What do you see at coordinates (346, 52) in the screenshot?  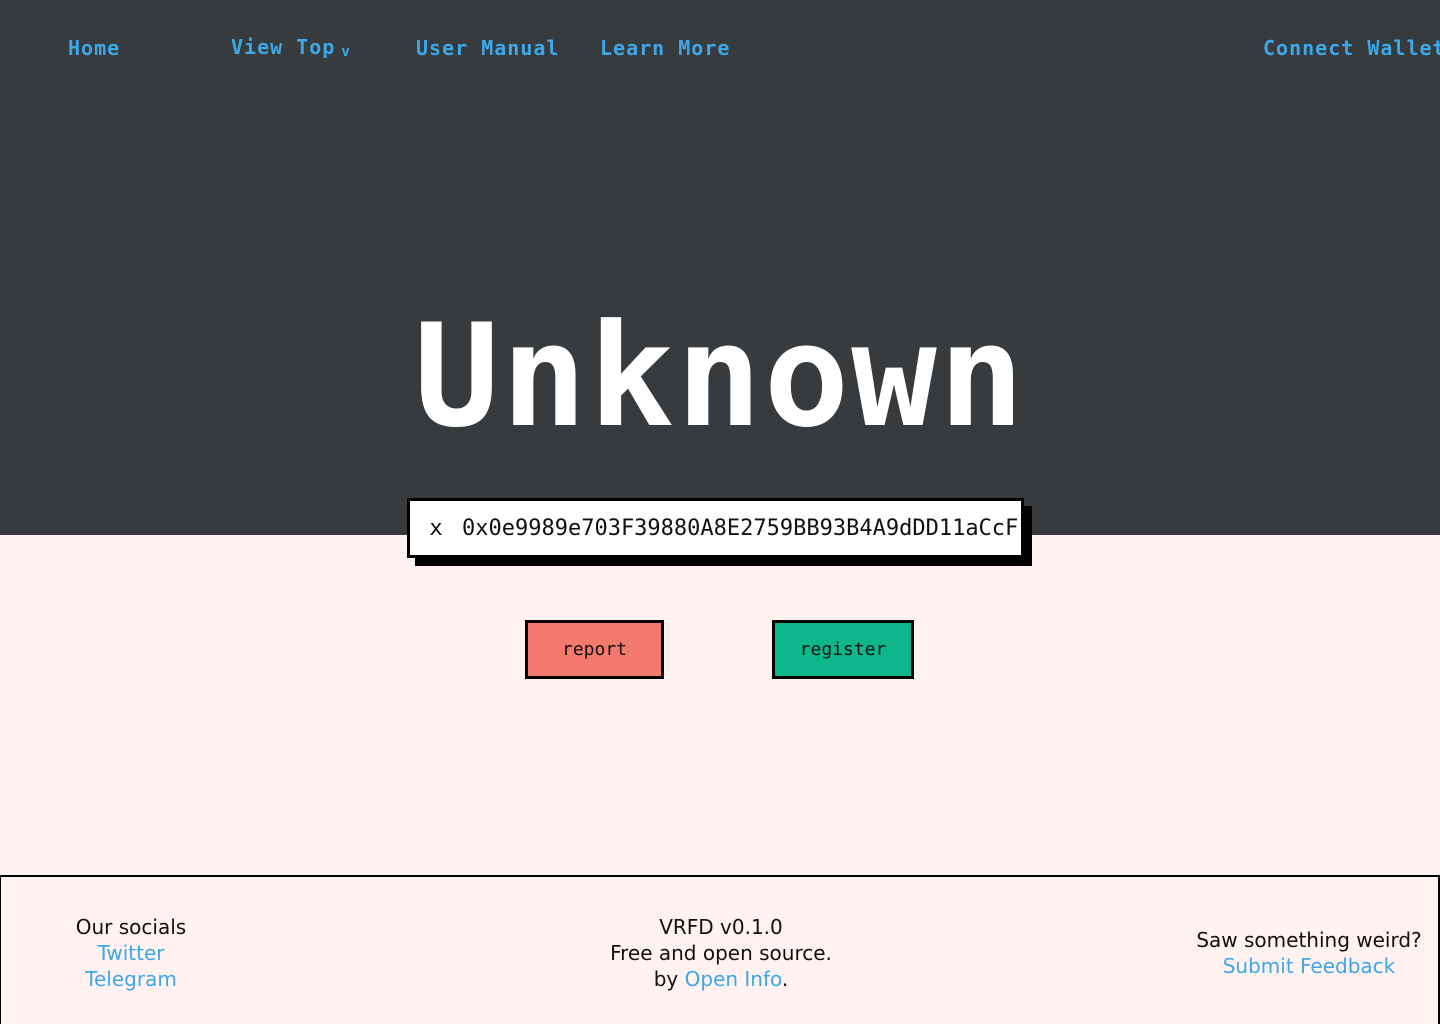 I see `chevron-down-icon: v` at bounding box center [346, 52].